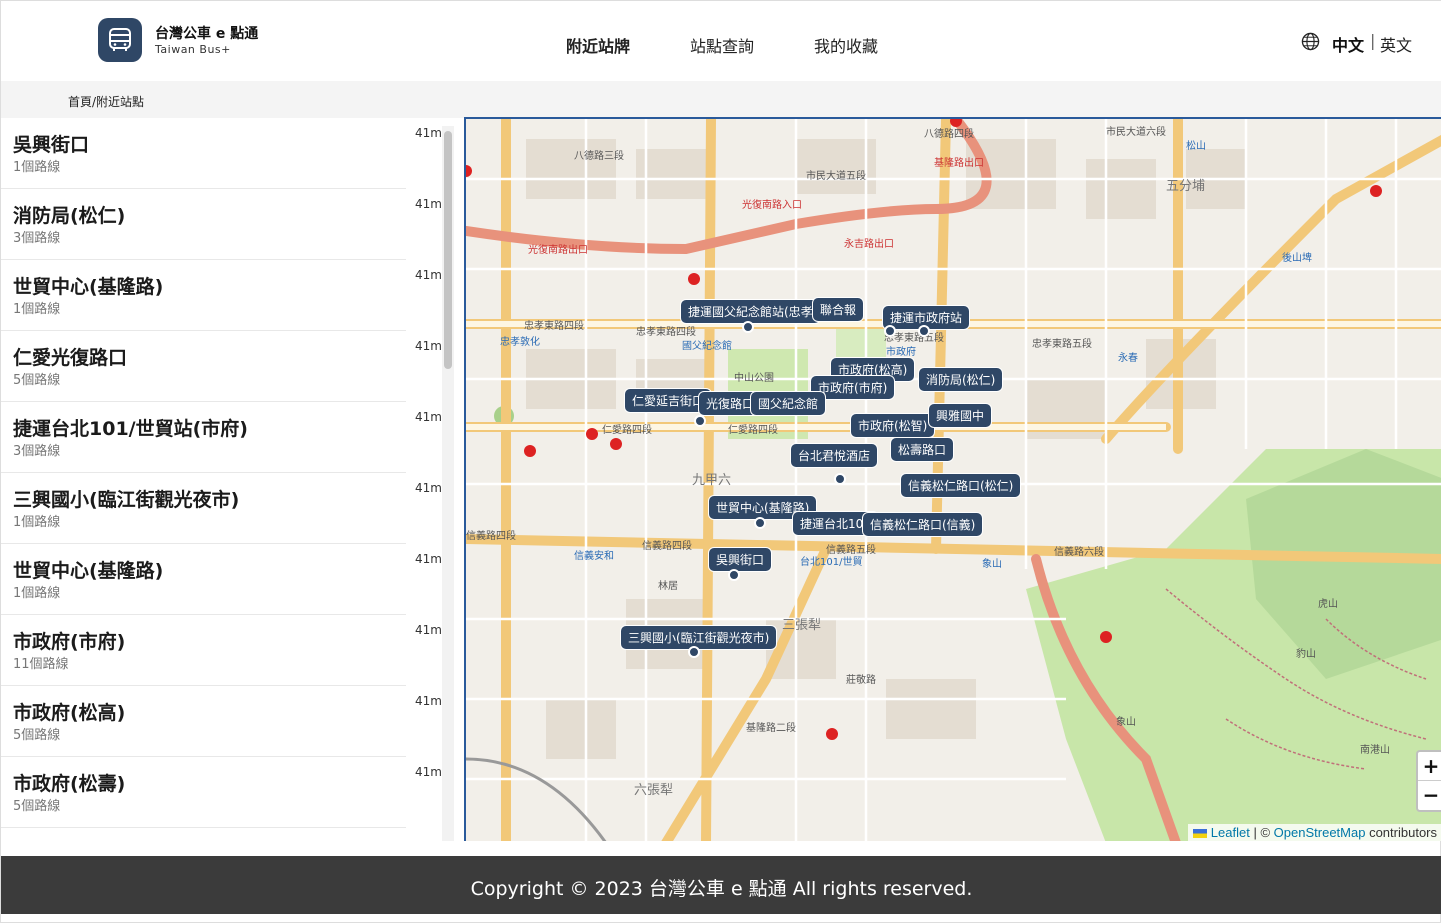 This screenshot has height=923, width=1441. I want to click on map-marker-stop: 松壽路口, so click(922, 449).